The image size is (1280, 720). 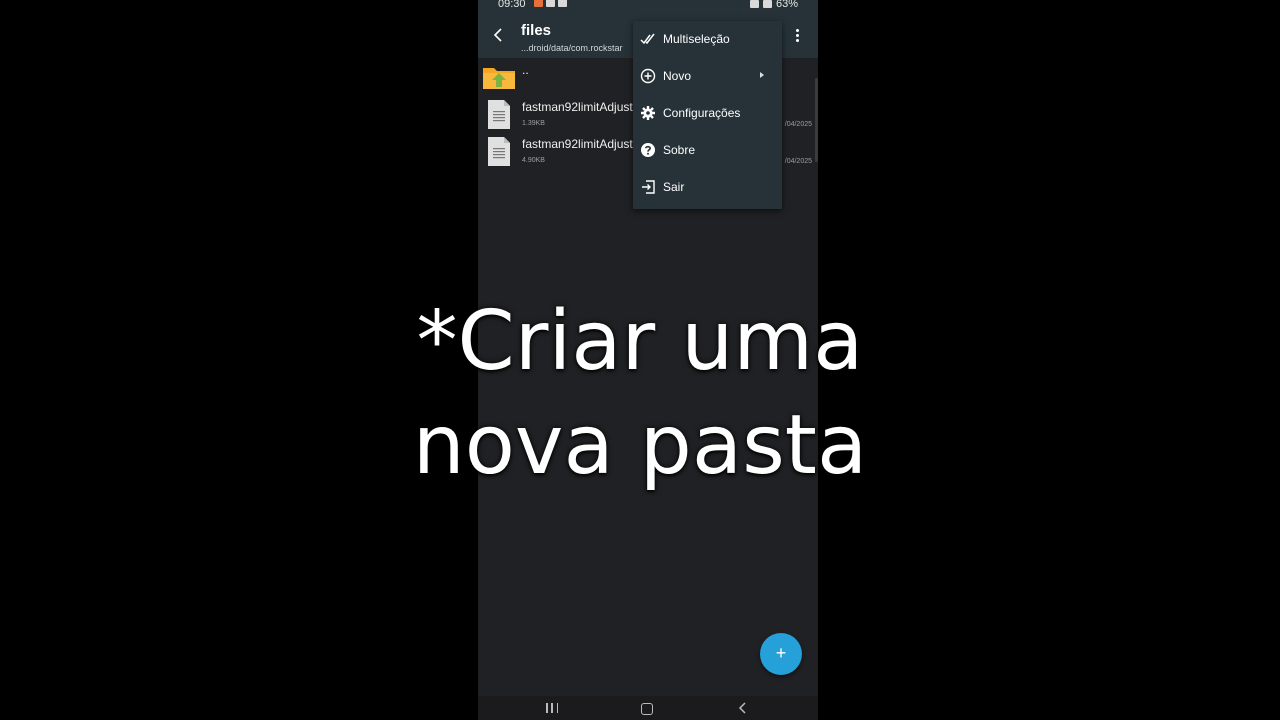 I want to click on scrollbar, so click(x=816, y=120).